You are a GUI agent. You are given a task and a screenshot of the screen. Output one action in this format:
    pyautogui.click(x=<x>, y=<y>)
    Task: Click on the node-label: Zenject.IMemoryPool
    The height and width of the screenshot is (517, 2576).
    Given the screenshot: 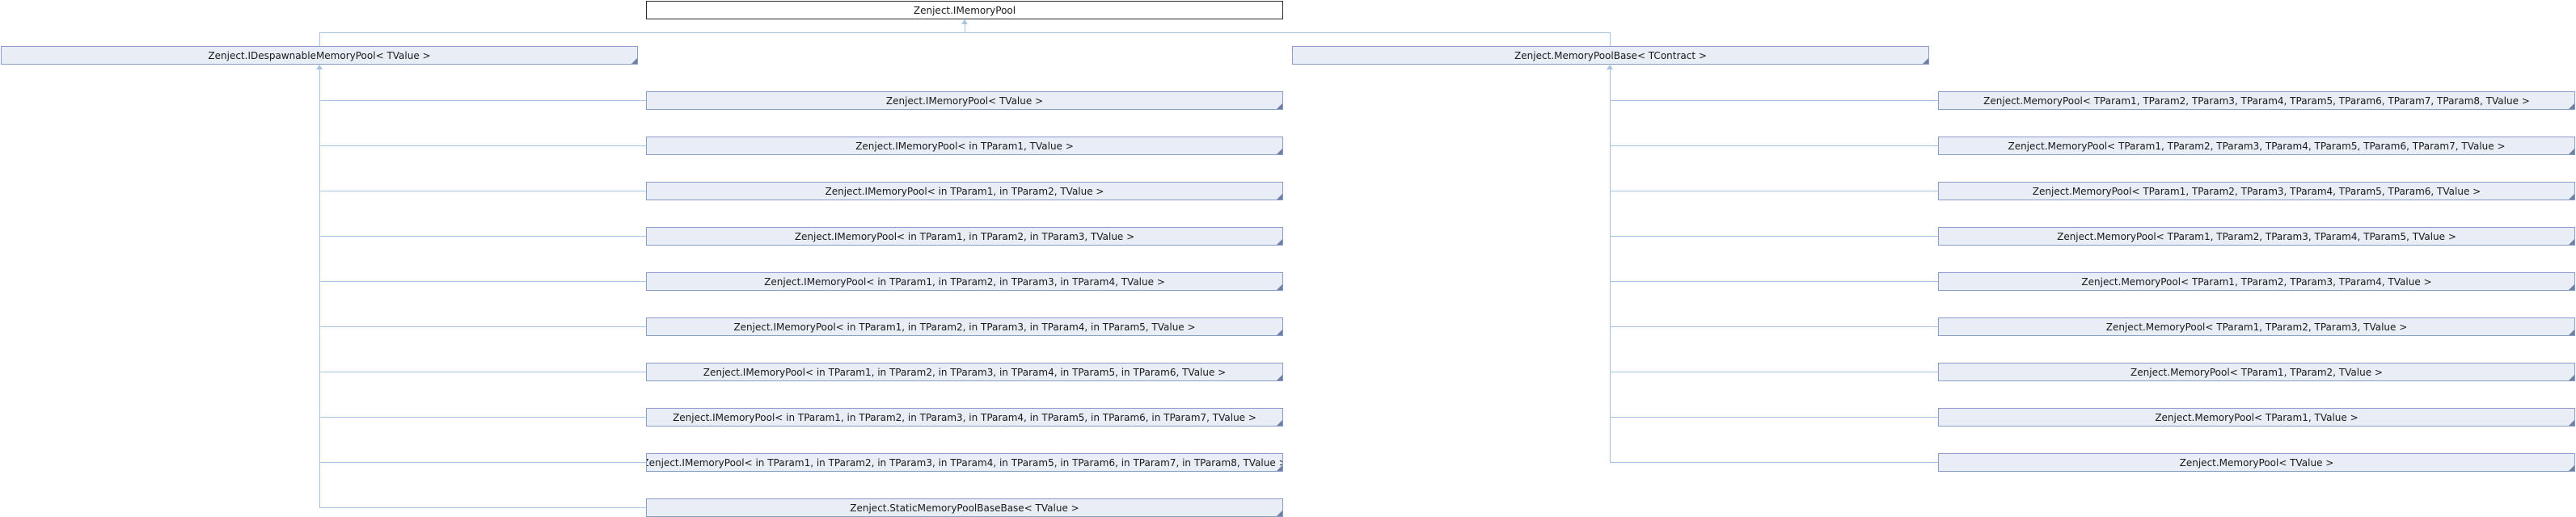 What is the action you would take?
    pyautogui.click(x=964, y=10)
    